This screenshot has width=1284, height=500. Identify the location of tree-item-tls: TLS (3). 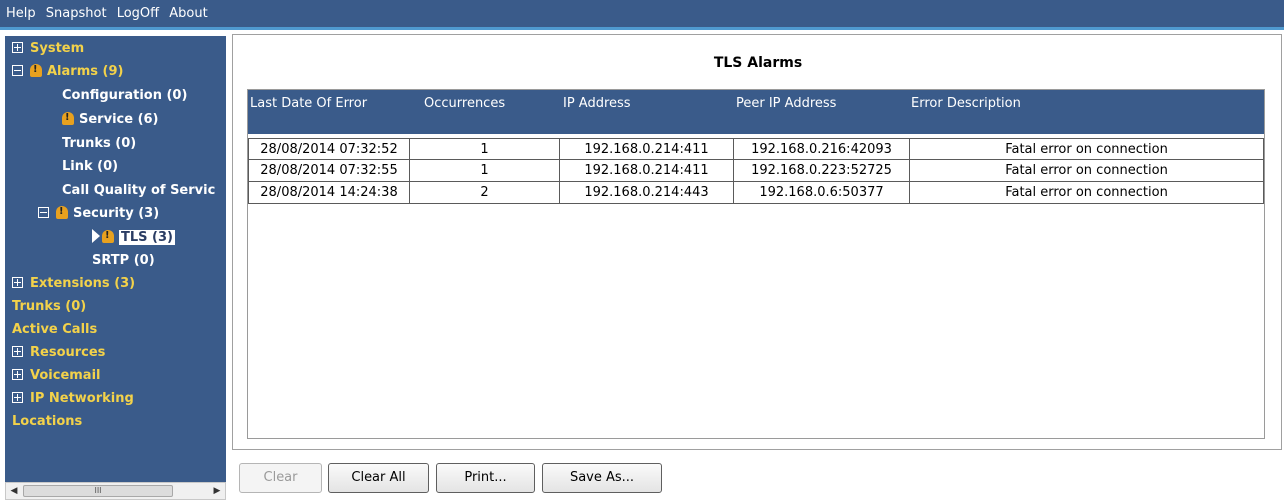
(133, 238).